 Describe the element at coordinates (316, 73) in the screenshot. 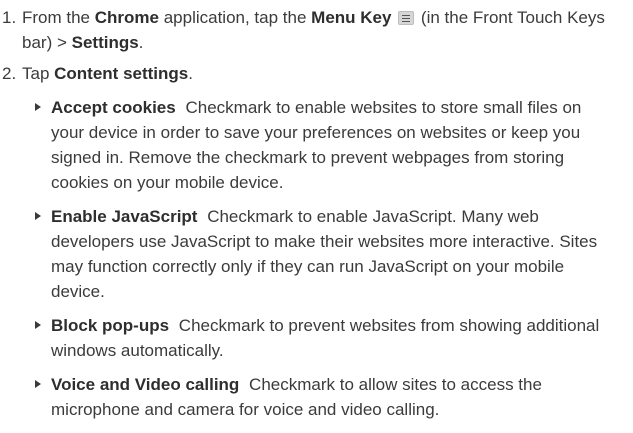

I see `step-2: 2. Tap Content settings.` at that location.